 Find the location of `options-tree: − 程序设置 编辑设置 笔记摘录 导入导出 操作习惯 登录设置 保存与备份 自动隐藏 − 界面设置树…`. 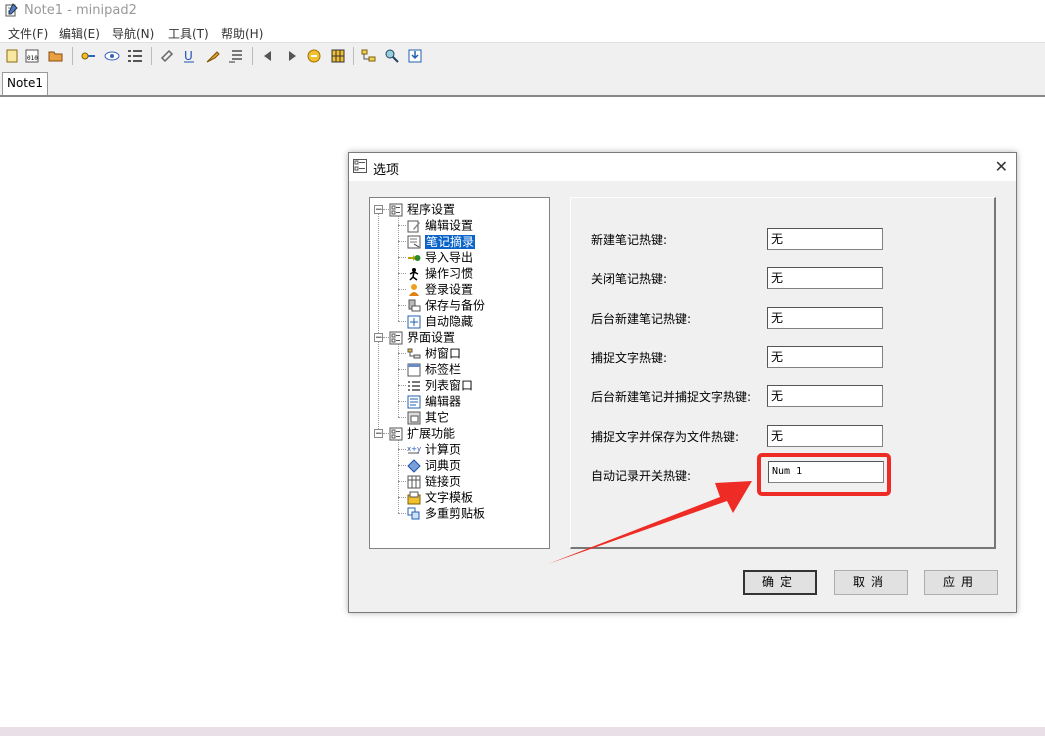

options-tree: − 程序设置 编辑设置 笔记摘录 导入导出 操作习惯 登录设置 保存与备份 自动隐藏 − 界面设置树… is located at coordinates (459, 373).